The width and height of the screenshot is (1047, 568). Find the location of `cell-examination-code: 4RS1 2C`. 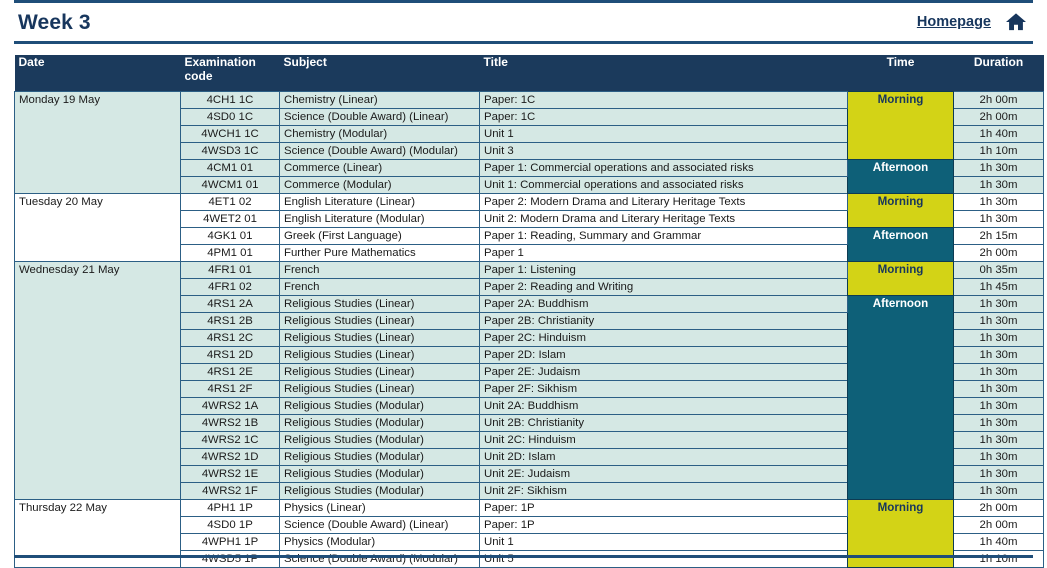

cell-examination-code: 4RS1 2C is located at coordinates (230, 337).